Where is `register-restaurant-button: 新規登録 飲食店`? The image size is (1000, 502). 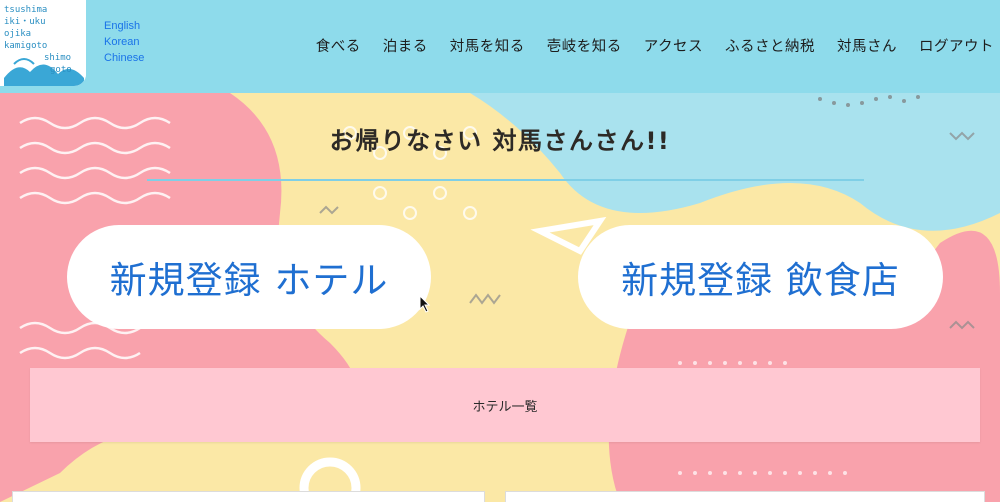
register-restaurant-button: 新規登録 飲食店 is located at coordinates (760, 277).